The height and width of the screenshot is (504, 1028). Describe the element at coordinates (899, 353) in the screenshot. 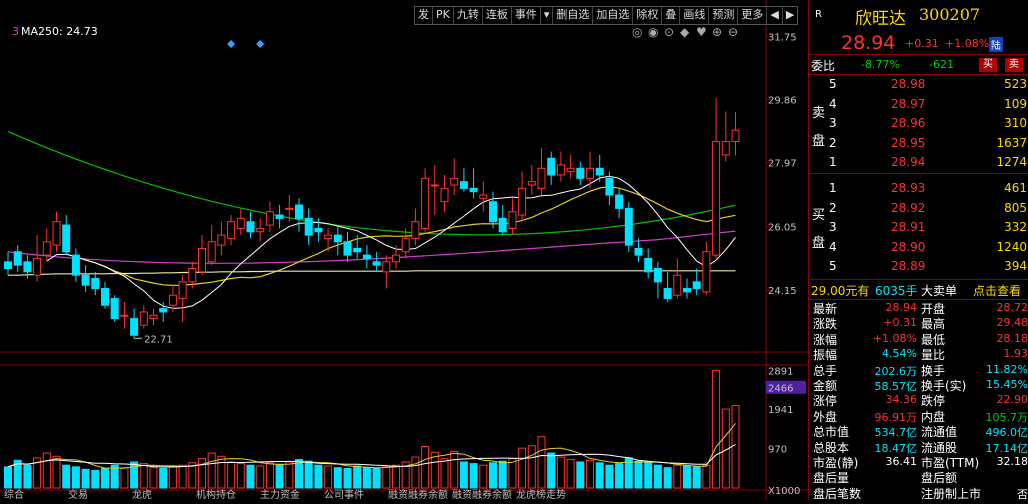

I see `quote-value: 4.54%` at that location.